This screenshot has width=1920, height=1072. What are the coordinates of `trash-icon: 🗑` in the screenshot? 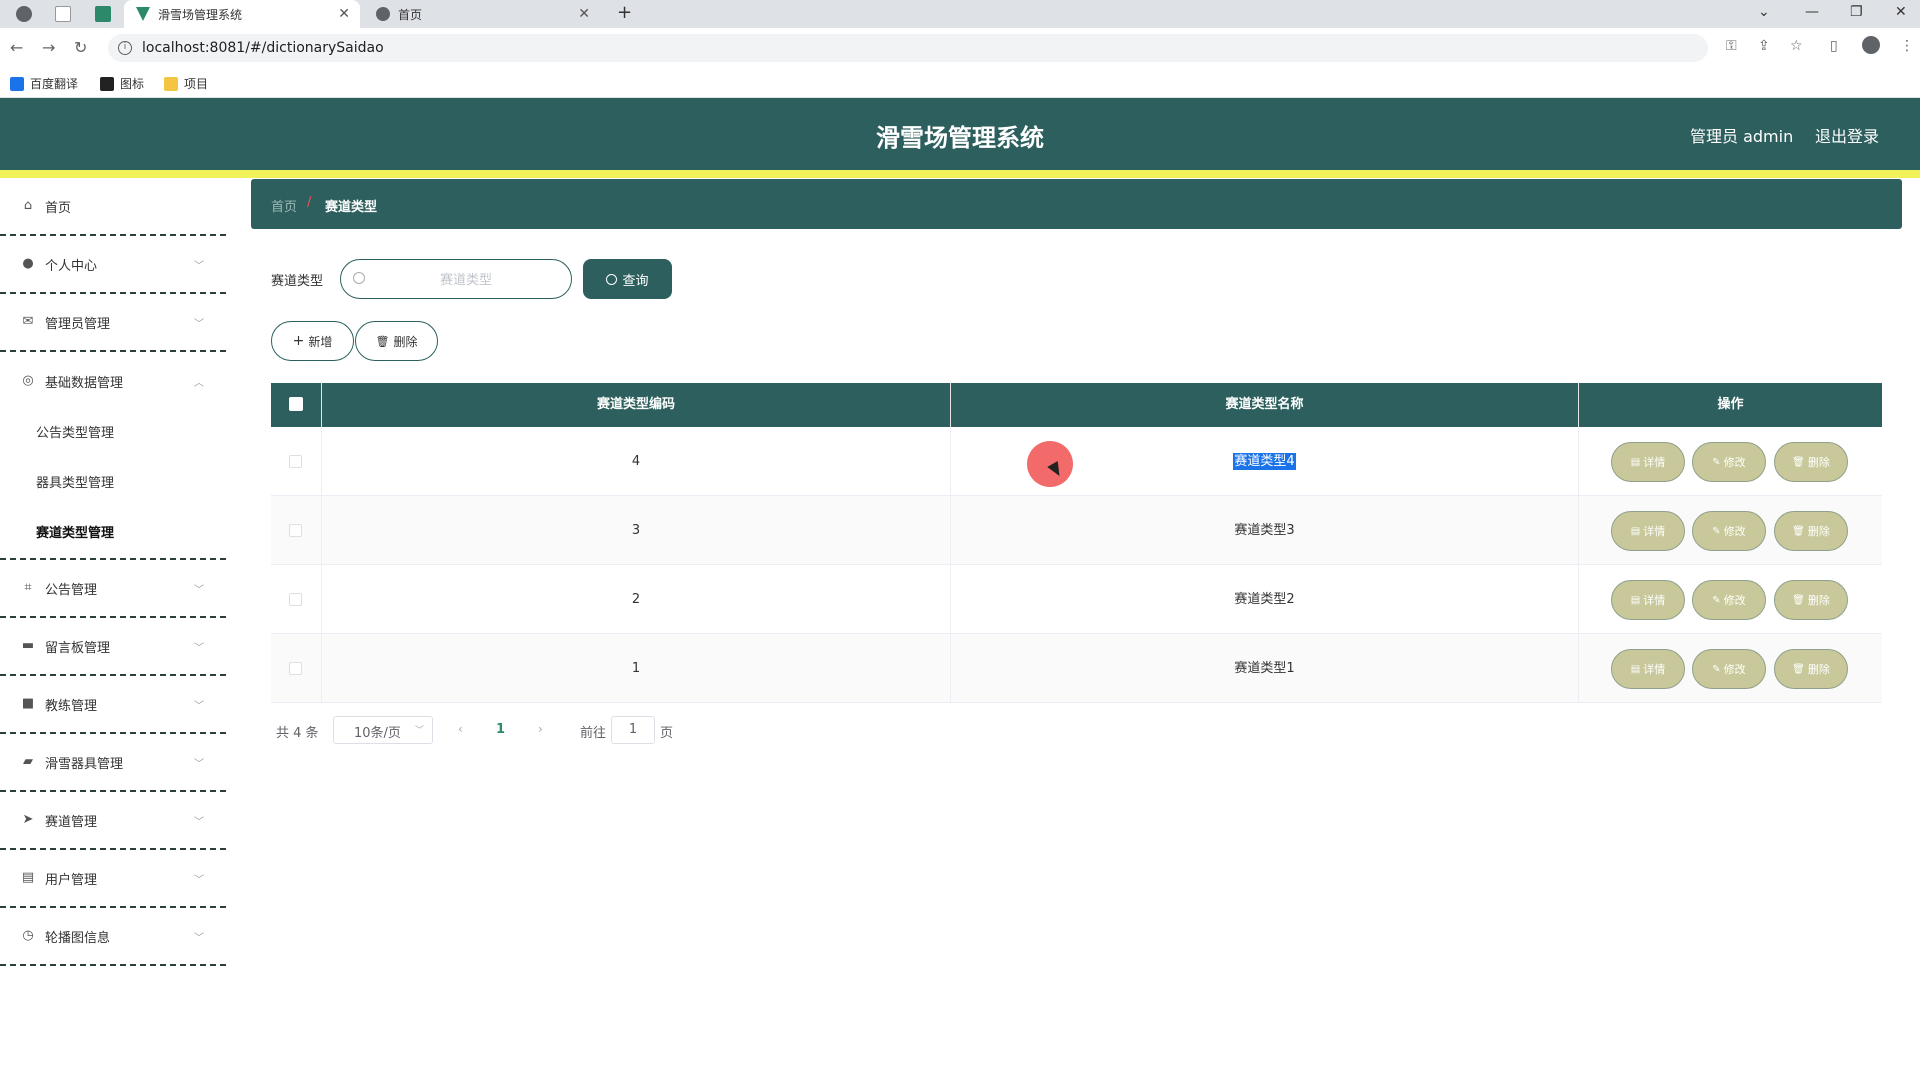 It's located at (1798, 462).